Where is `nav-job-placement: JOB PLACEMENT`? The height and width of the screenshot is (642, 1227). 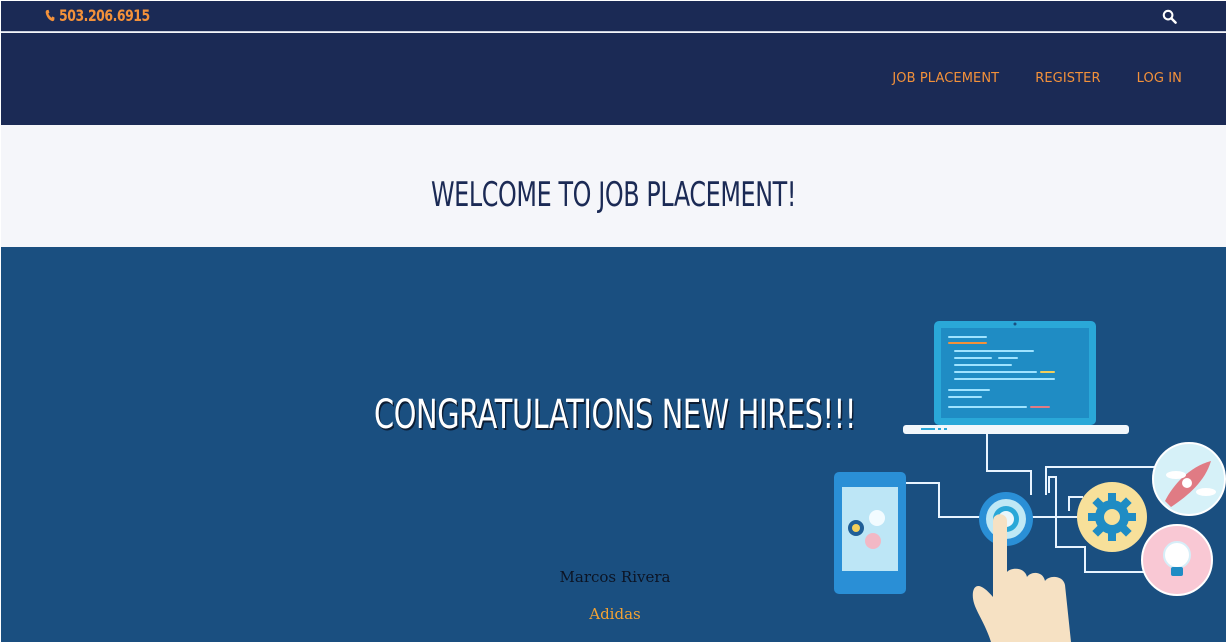
nav-job-placement: JOB PLACEMENT is located at coordinates (945, 78).